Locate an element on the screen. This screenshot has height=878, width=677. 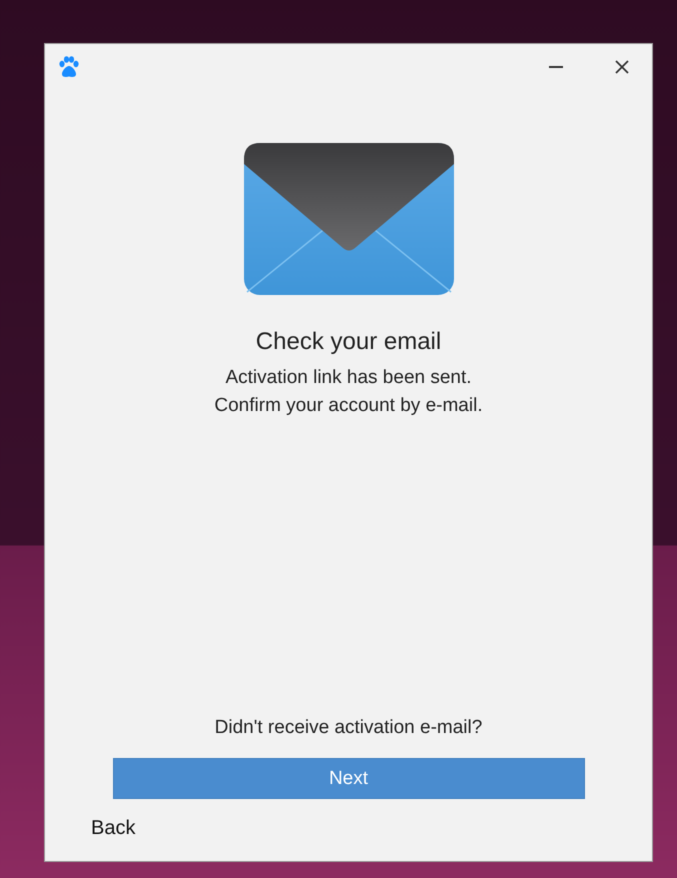
paw-icon is located at coordinates (69, 67).